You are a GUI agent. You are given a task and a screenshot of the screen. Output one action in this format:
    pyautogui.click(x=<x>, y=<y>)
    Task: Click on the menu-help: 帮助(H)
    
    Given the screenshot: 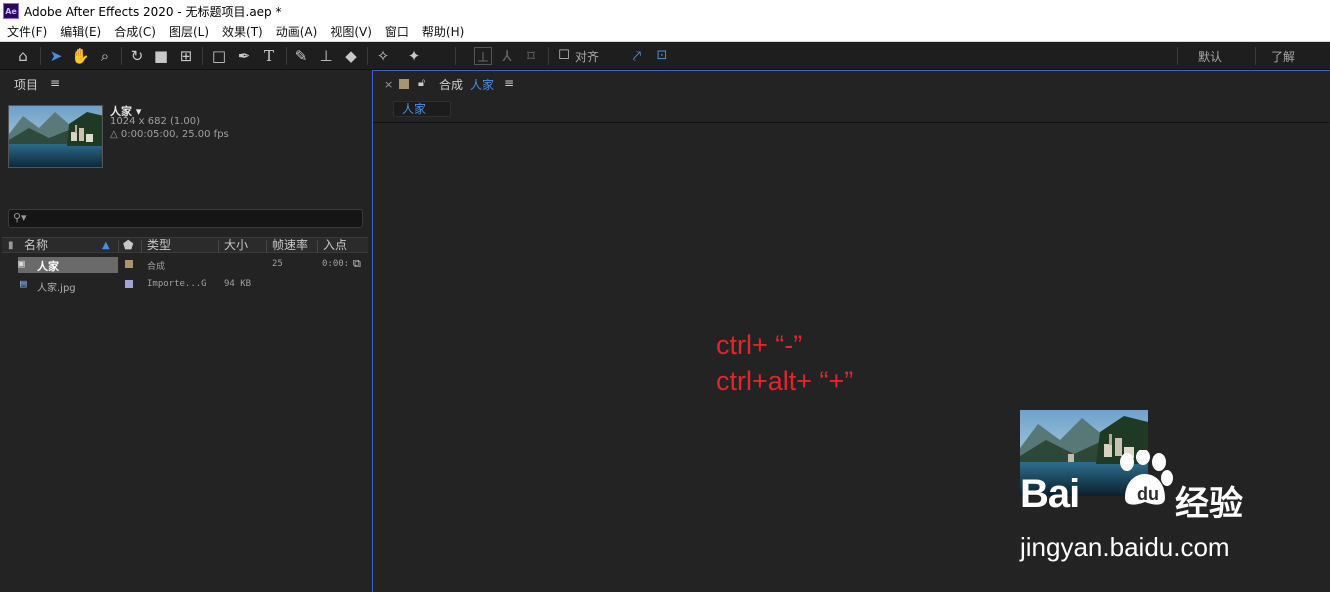 What is the action you would take?
    pyautogui.click(x=443, y=31)
    